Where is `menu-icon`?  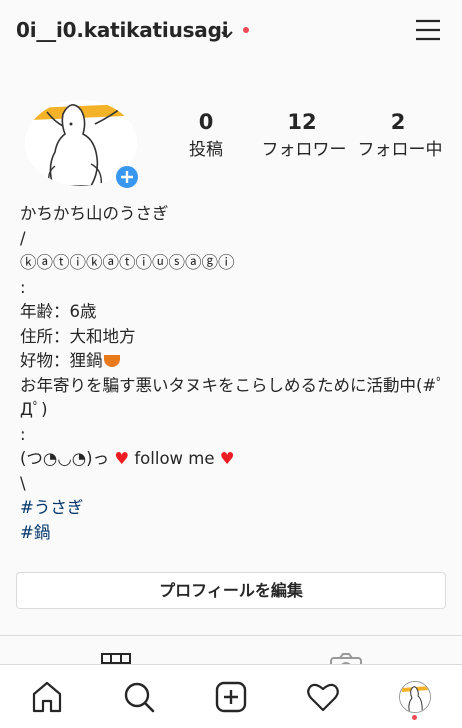
menu-icon is located at coordinates (428, 30).